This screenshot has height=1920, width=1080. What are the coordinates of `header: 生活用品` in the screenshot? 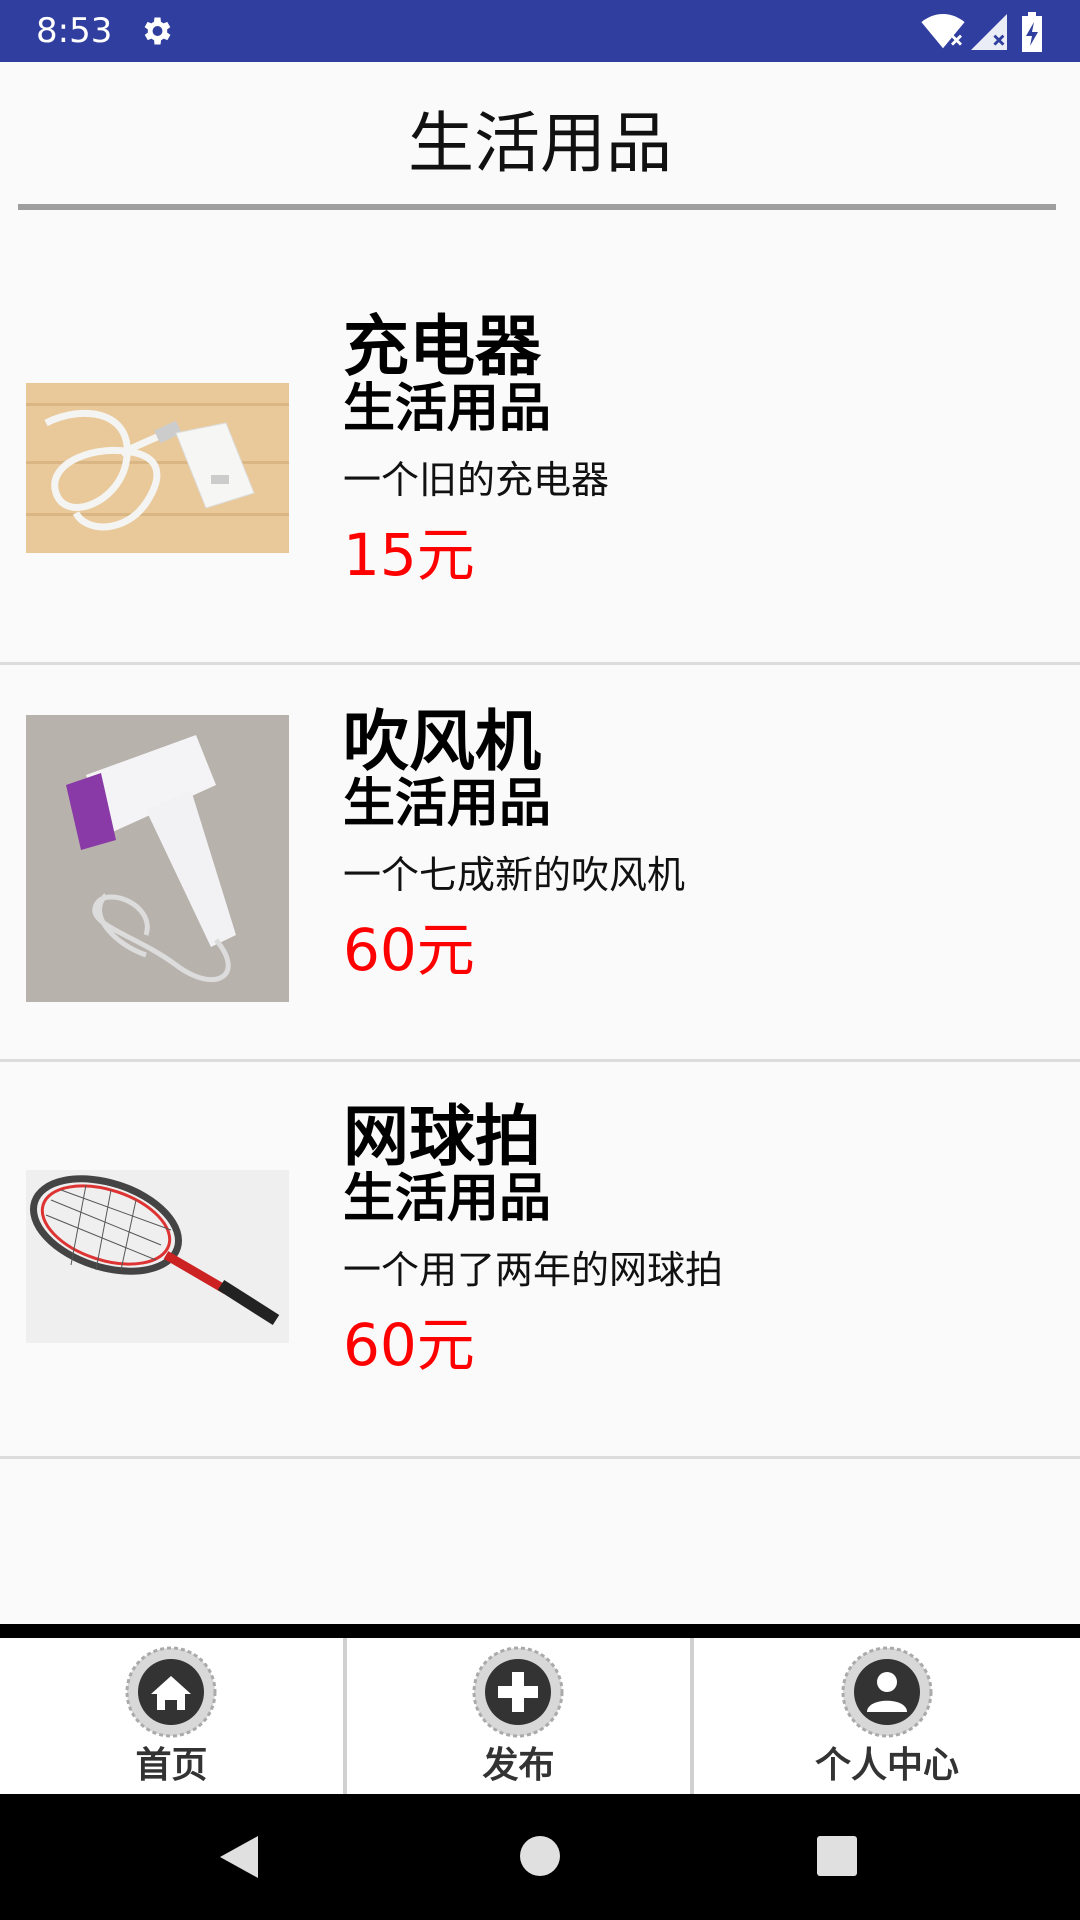 It's located at (540, 137).